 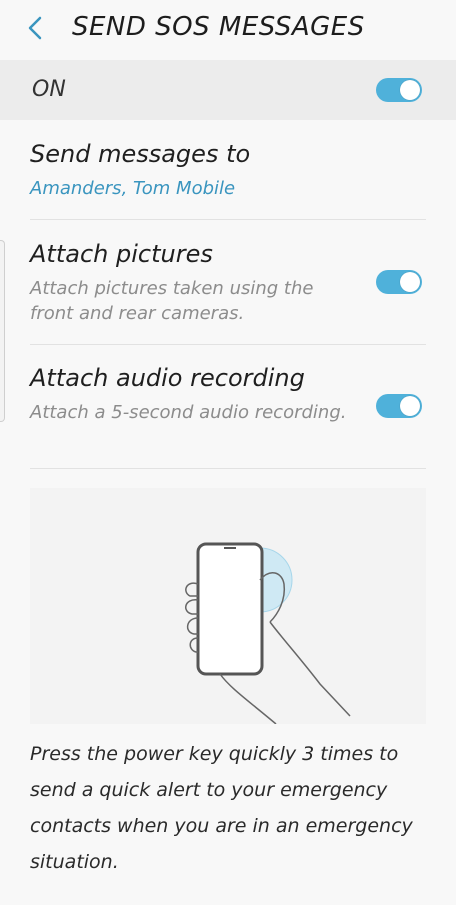 I want to click on chevron-left-icon, so click(x=35, y=28).